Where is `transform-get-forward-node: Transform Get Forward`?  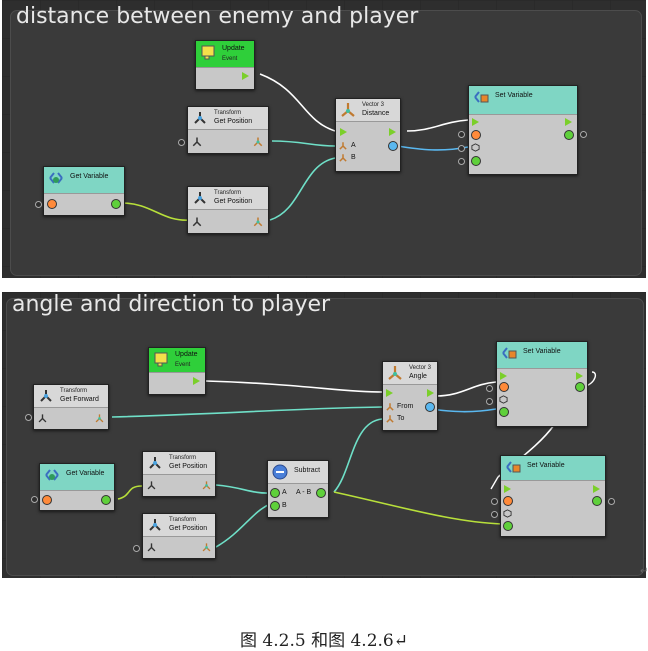 transform-get-forward-node: Transform Get Forward is located at coordinates (71, 407).